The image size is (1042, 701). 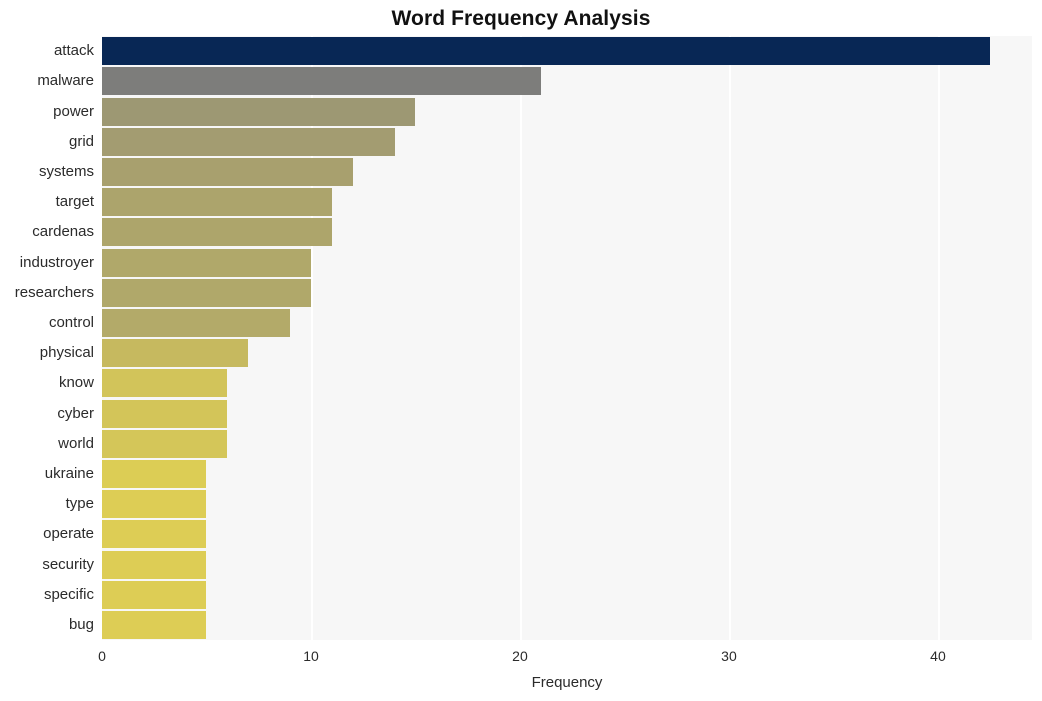 I want to click on y-axis-label: cardenas, so click(x=63, y=232).